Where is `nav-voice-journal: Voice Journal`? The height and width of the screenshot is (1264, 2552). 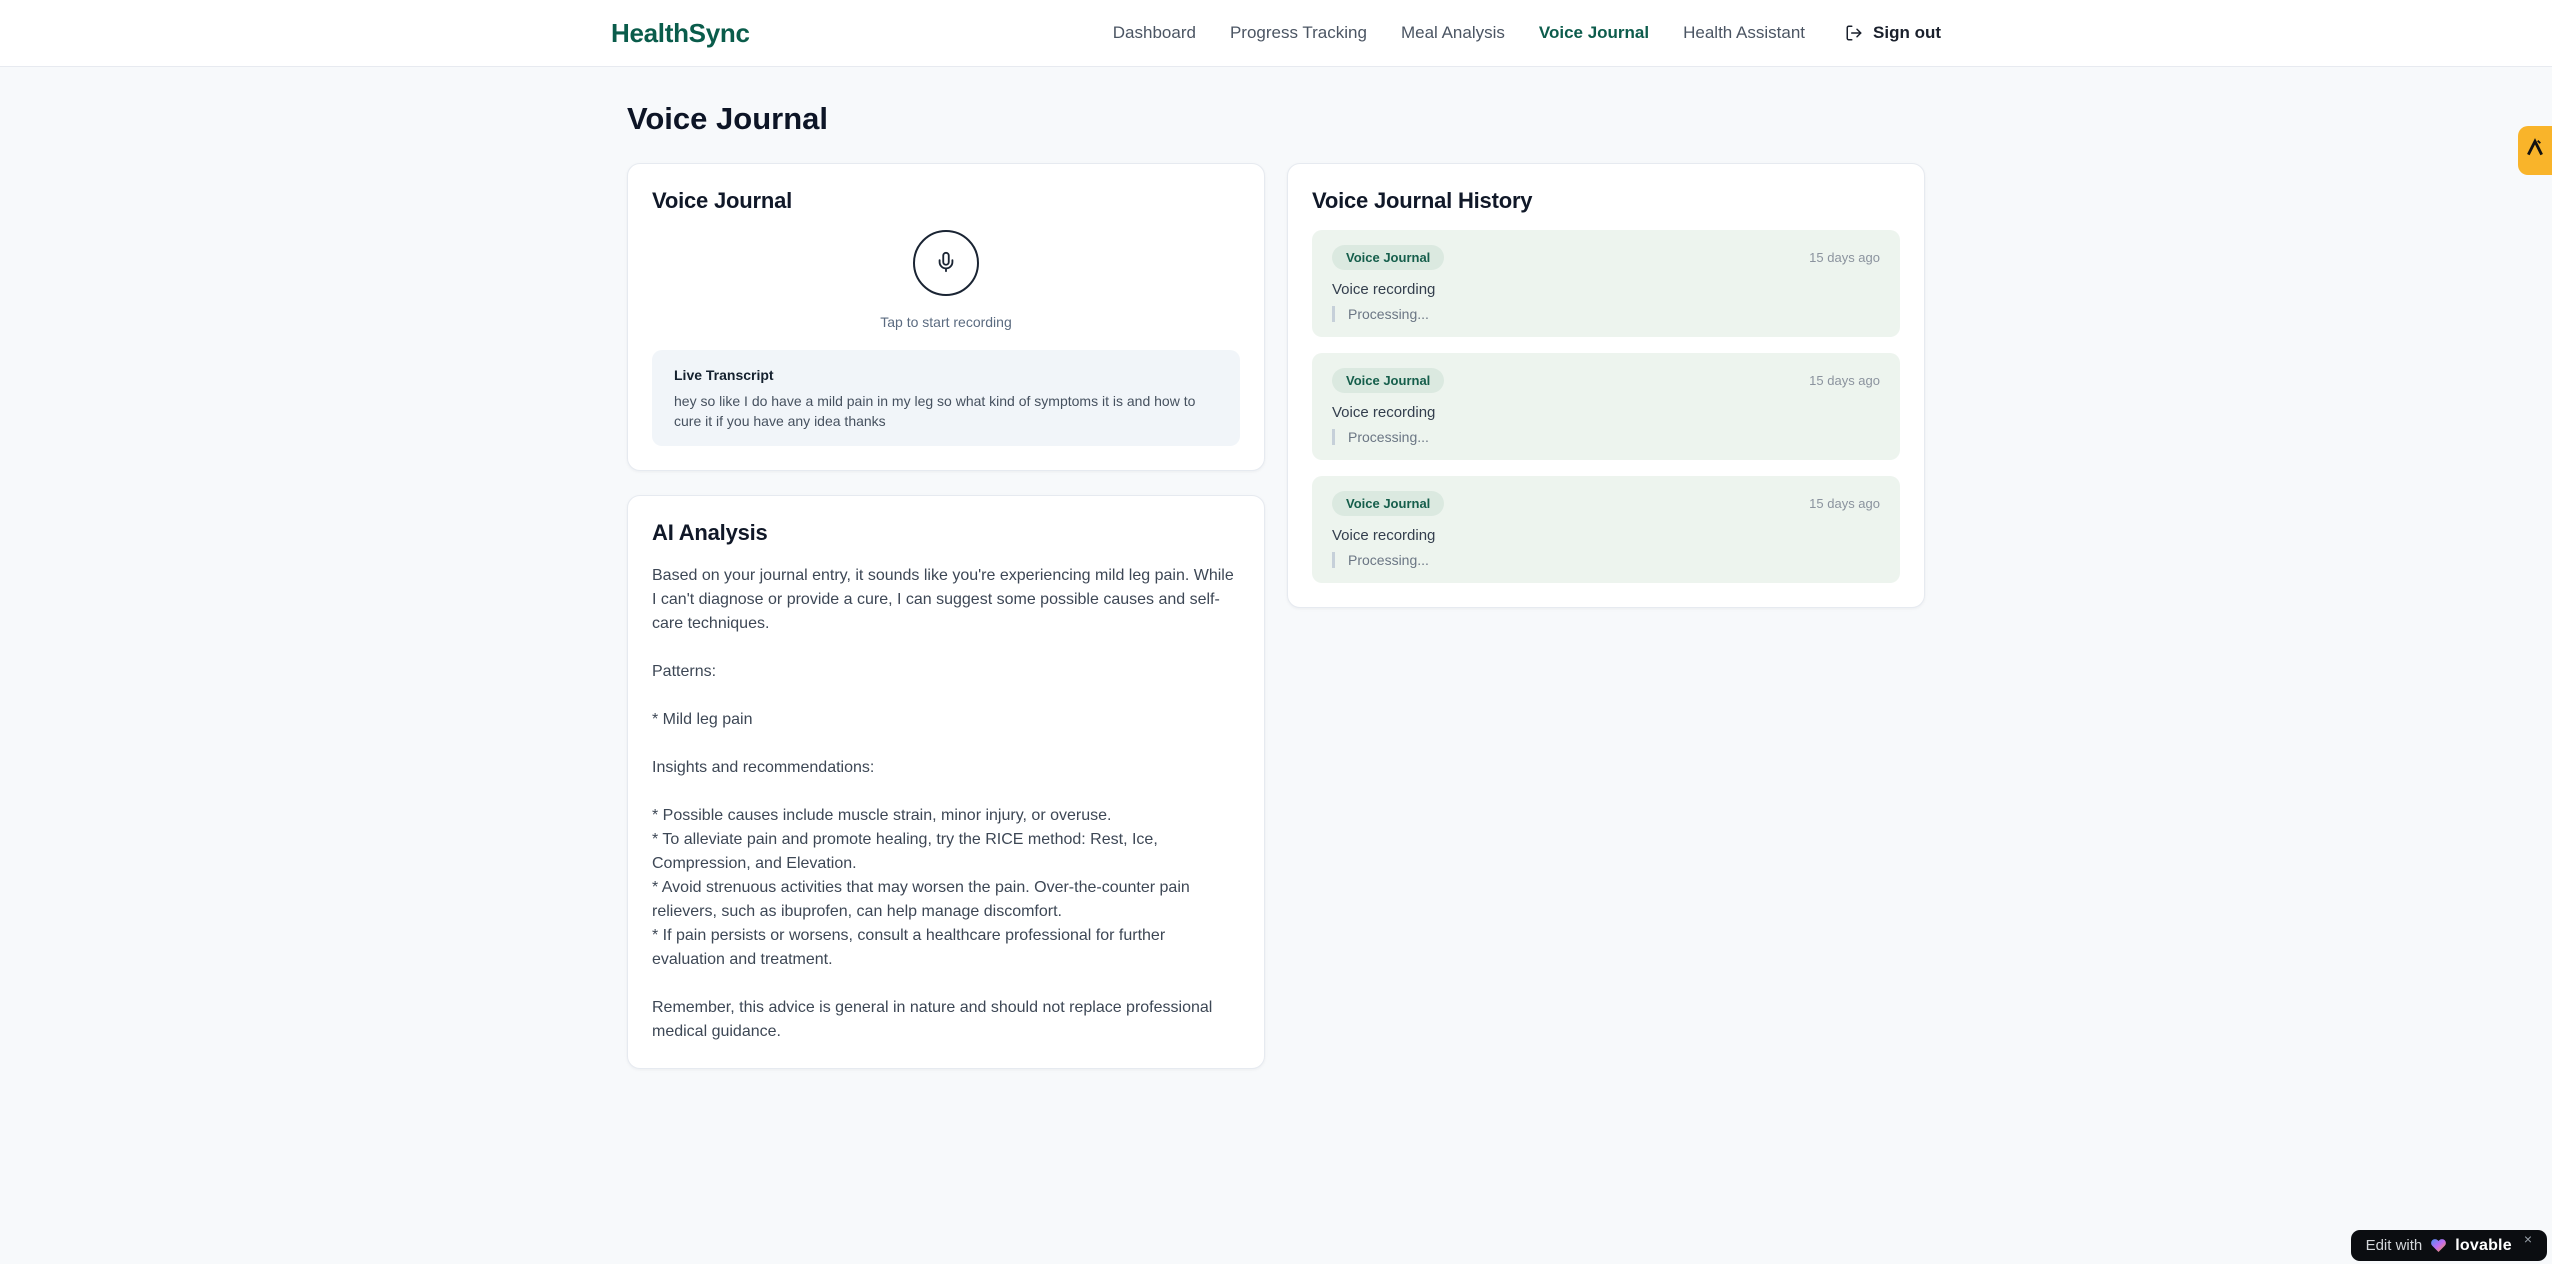 nav-voice-journal: Voice Journal is located at coordinates (1594, 33).